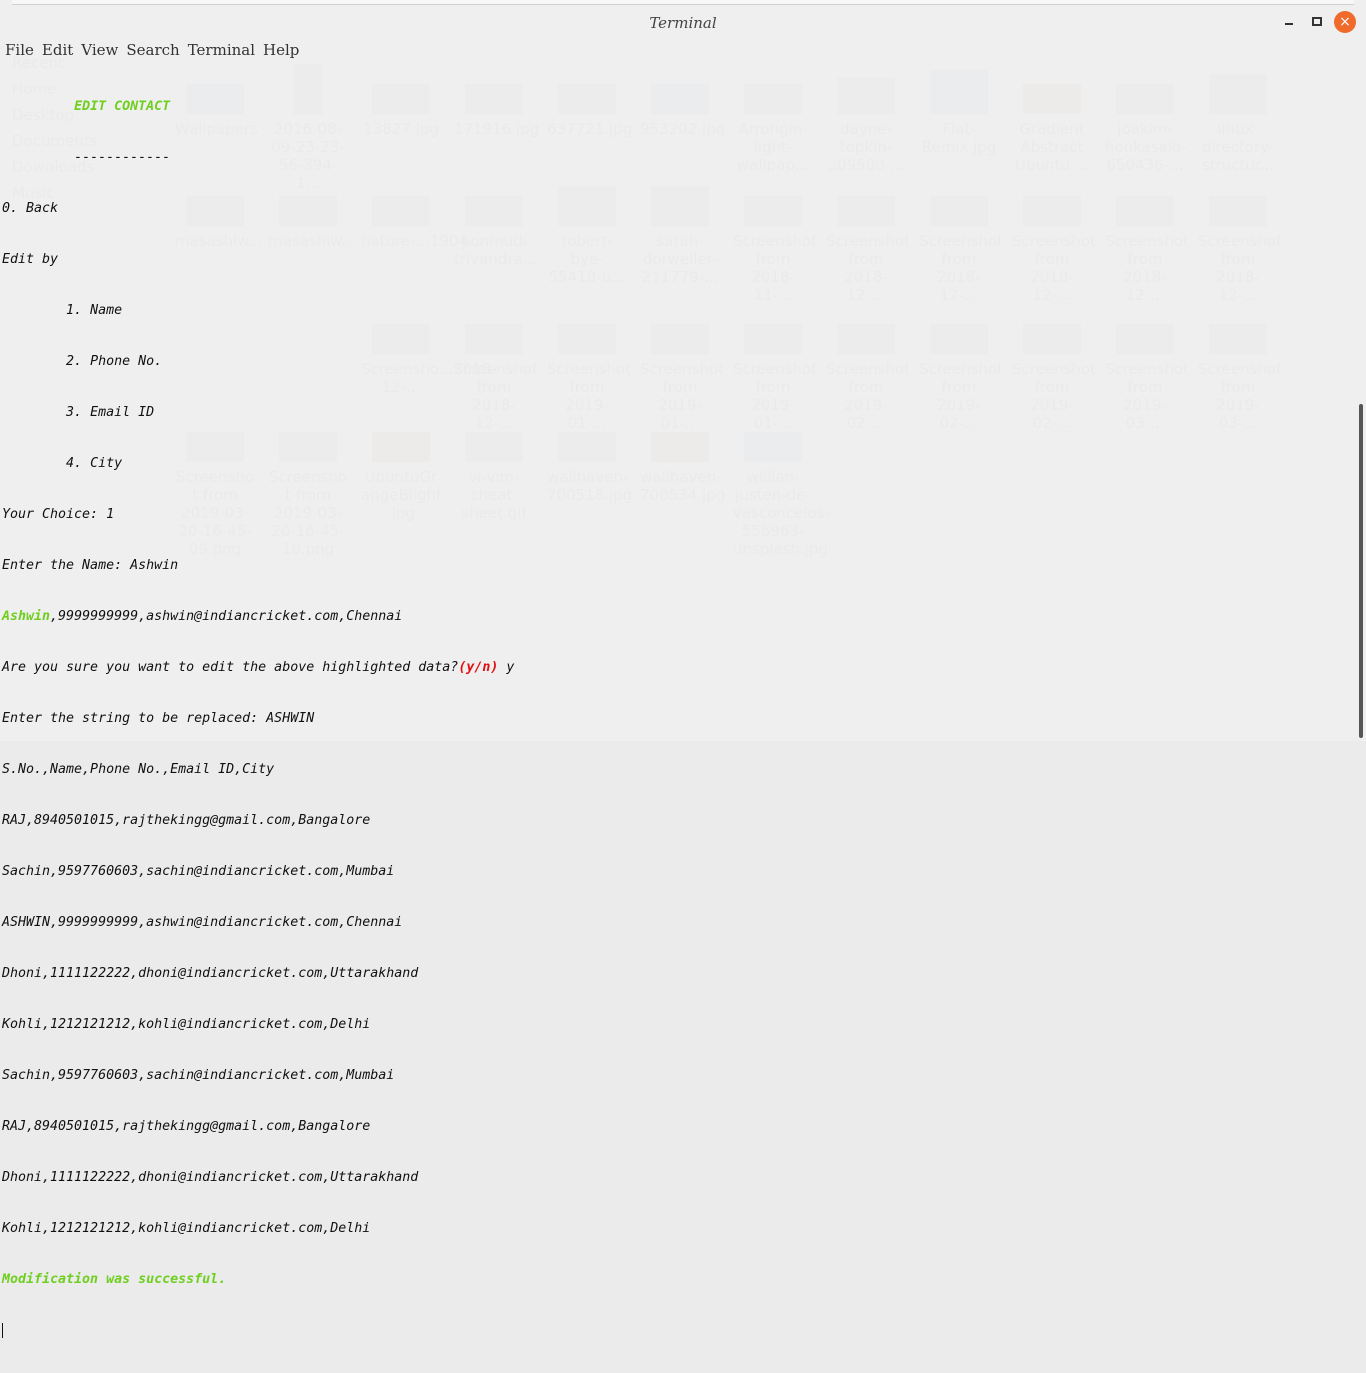 The height and width of the screenshot is (1373, 1366). What do you see at coordinates (30, 208) in the screenshot?
I see `option-back: 0. Back` at bounding box center [30, 208].